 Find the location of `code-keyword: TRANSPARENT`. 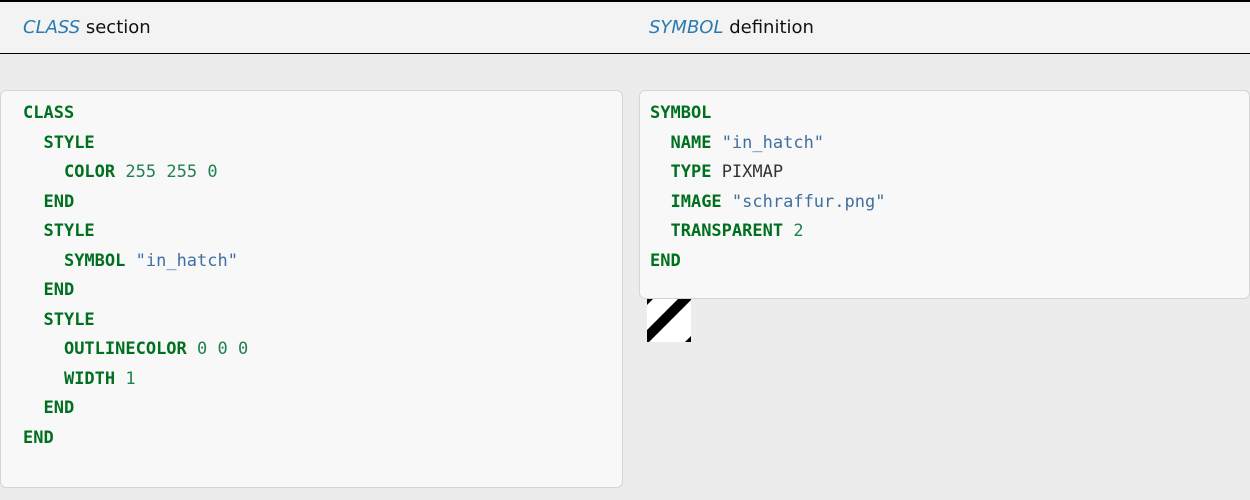

code-keyword: TRANSPARENT is located at coordinates (727, 231).